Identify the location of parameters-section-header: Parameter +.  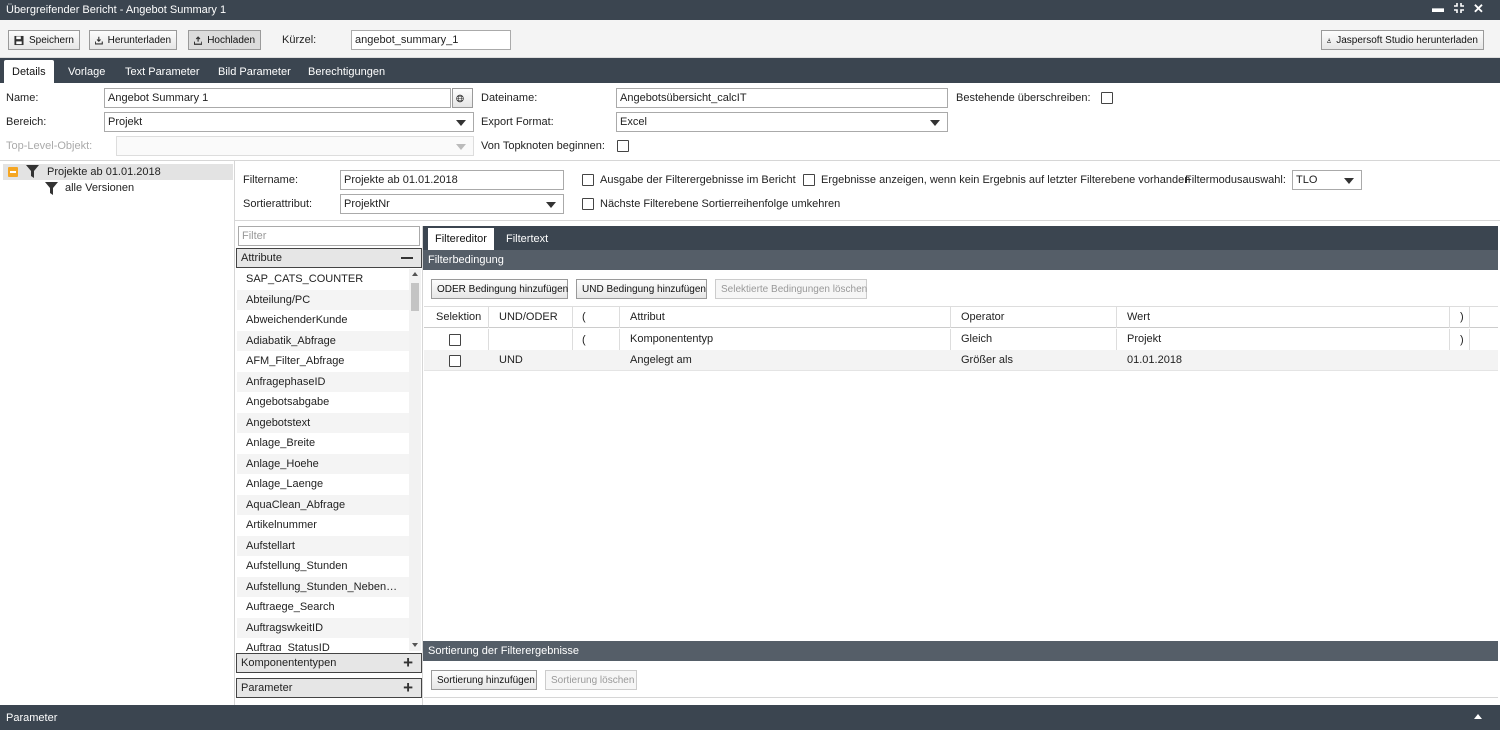
(329, 688).